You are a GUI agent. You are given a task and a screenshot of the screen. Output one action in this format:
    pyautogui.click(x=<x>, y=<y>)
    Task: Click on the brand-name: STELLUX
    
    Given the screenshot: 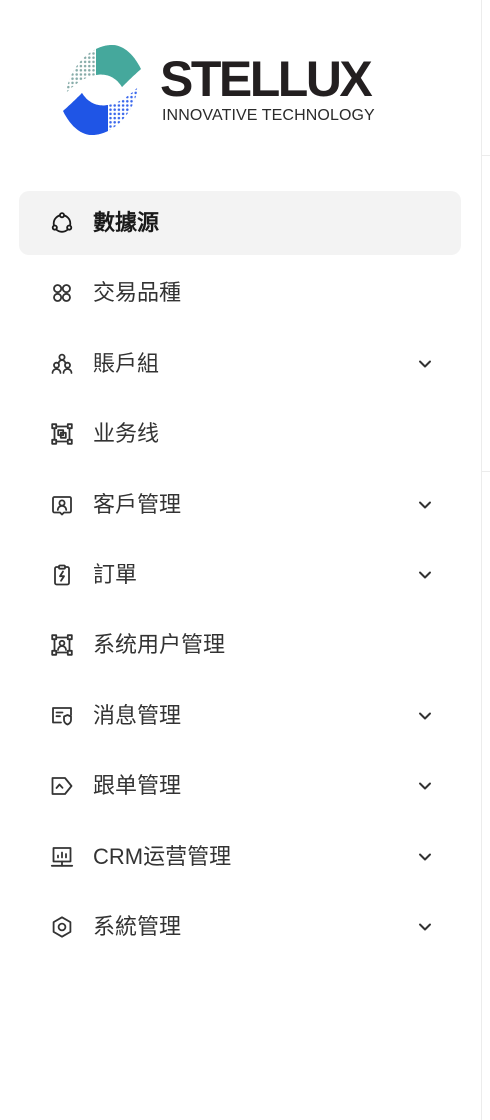 What is the action you would take?
    pyautogui.click(x=266, y=79)
    